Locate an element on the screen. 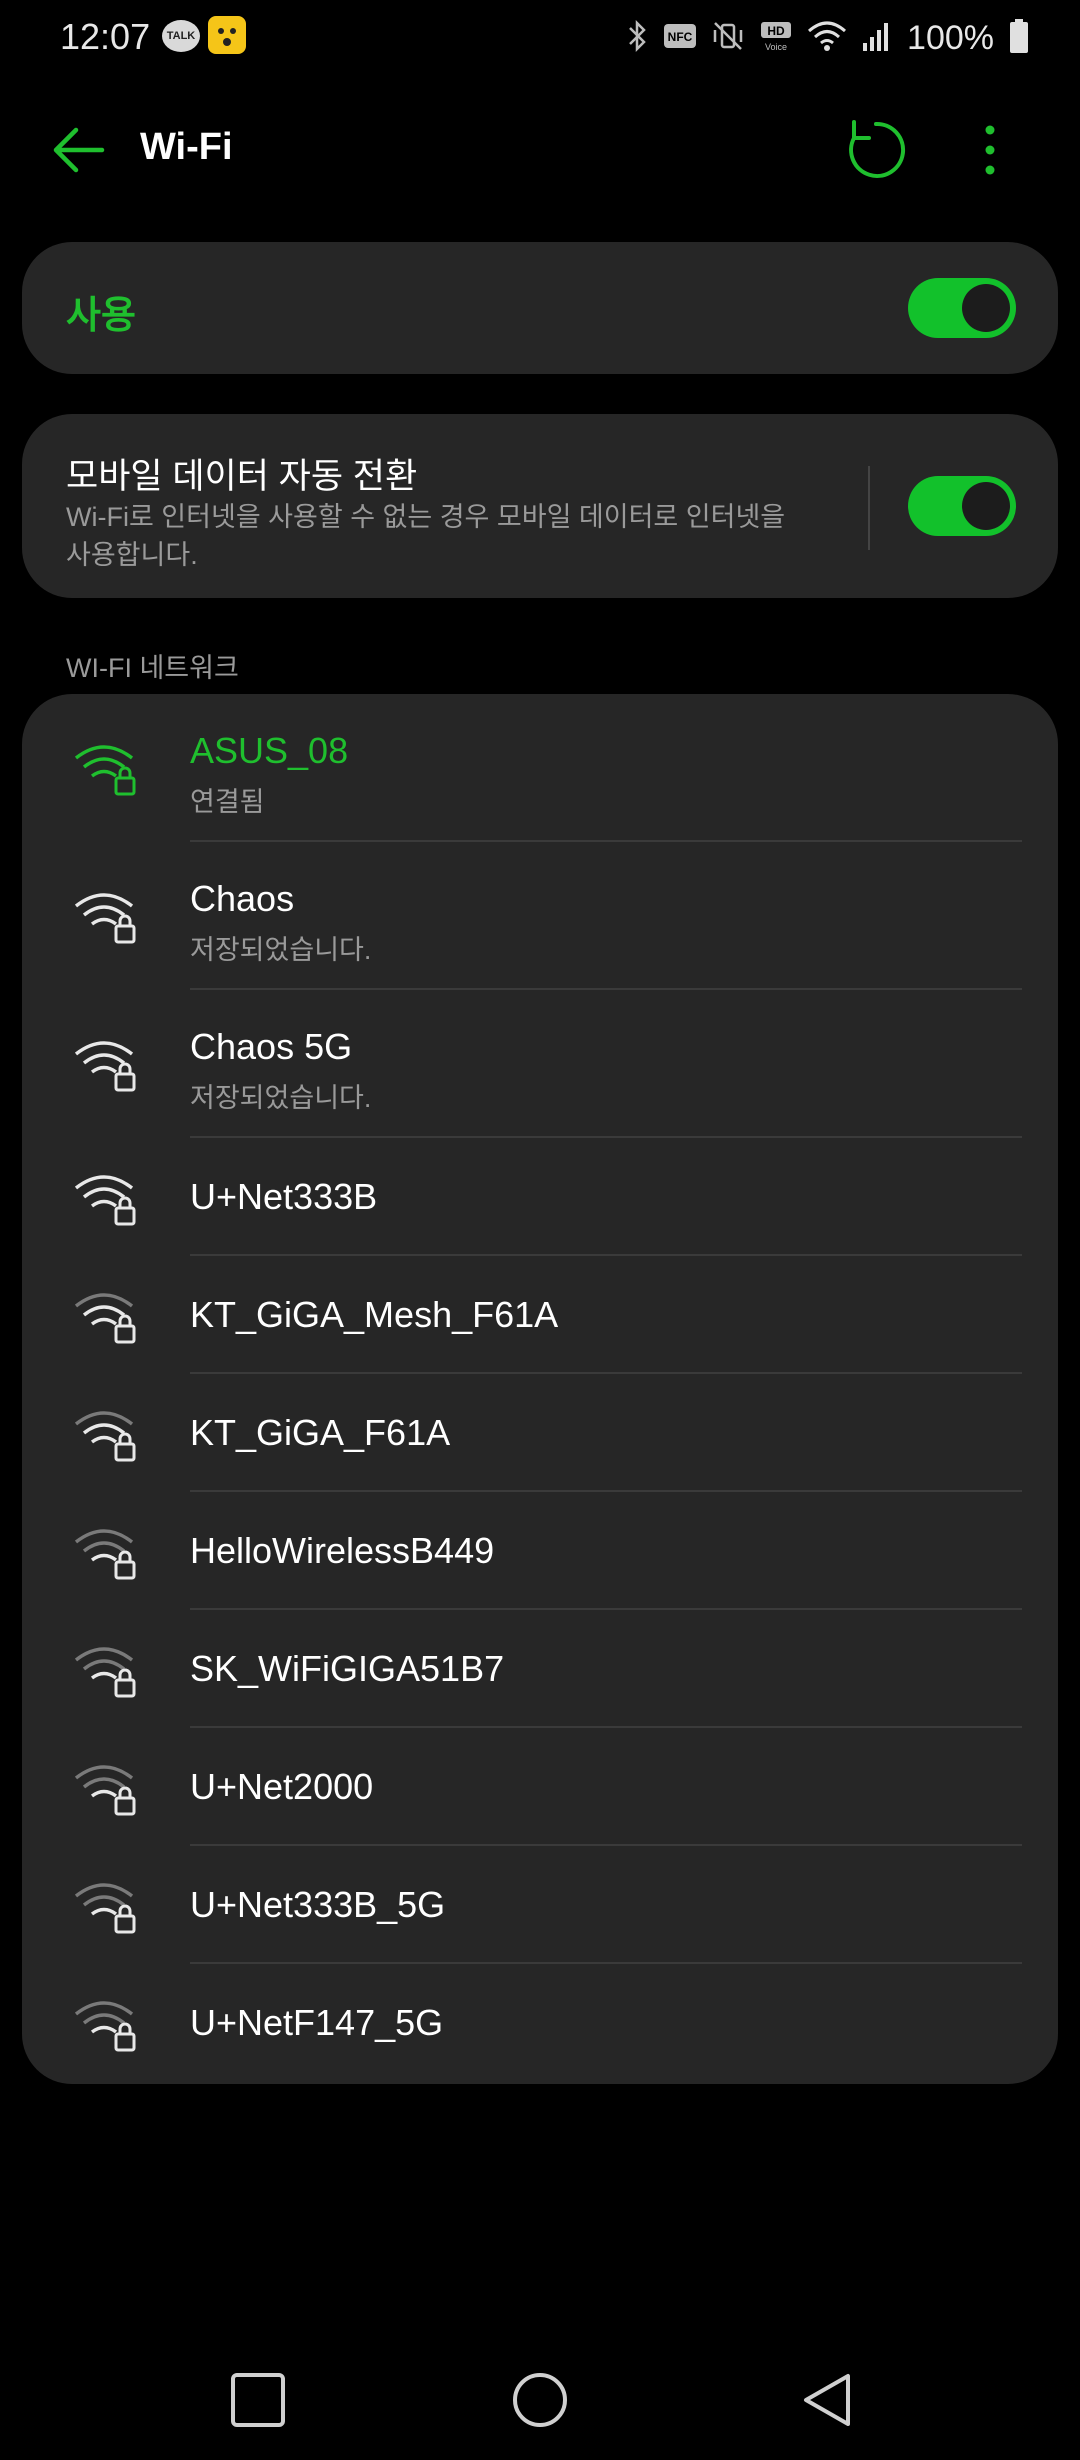 This screenshot has height=2460, width=1080. network-item-unet333b: U+Net333B is located at coordinates (540, 1197).